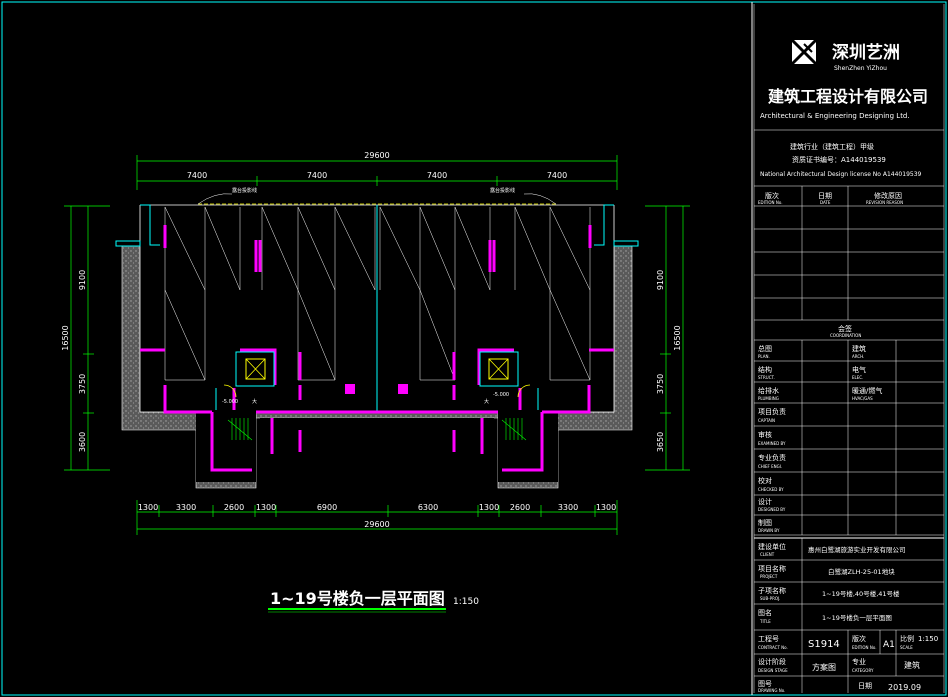 This screenshot has width=948, height=697. I want to click on coordination-label-en: COORDINATION, so click(845, 335).